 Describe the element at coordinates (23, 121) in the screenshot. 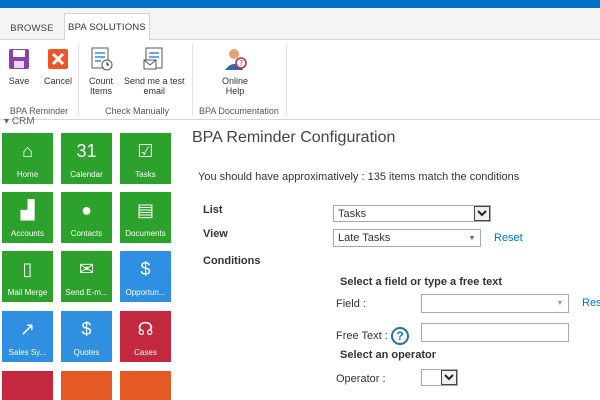

I see `crm-header-label: CRM` at that location.